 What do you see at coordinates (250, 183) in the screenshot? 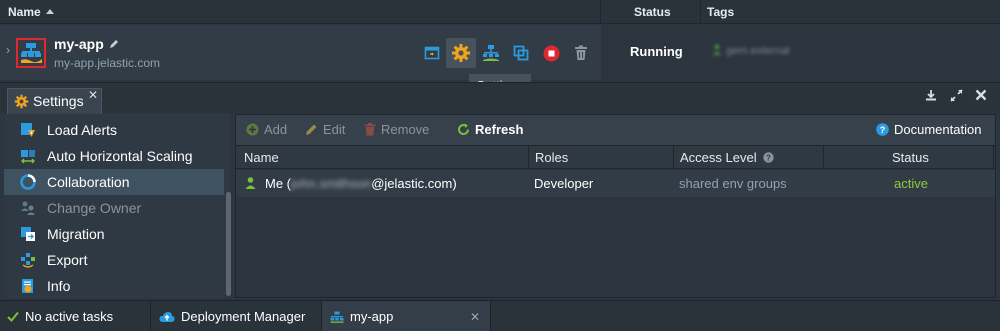
I see `user-icon` at bounding box center [250, 183].